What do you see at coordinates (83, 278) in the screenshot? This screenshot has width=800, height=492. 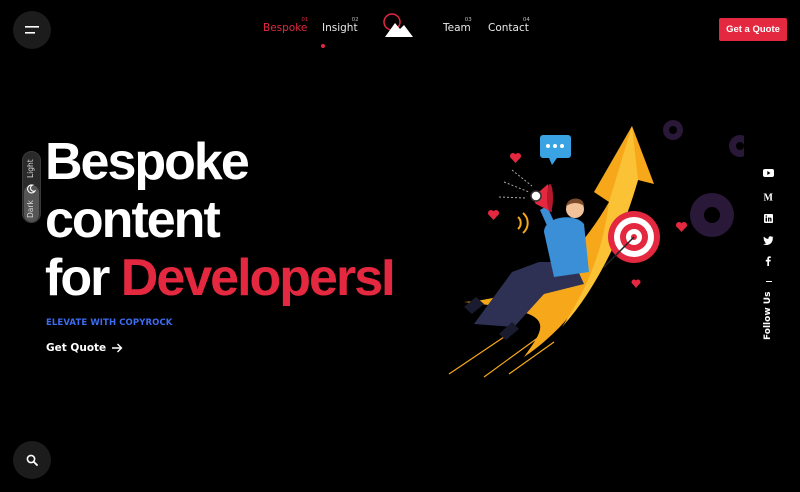 I see `hero-title-prefix: for` at bounding box center [83, 278].